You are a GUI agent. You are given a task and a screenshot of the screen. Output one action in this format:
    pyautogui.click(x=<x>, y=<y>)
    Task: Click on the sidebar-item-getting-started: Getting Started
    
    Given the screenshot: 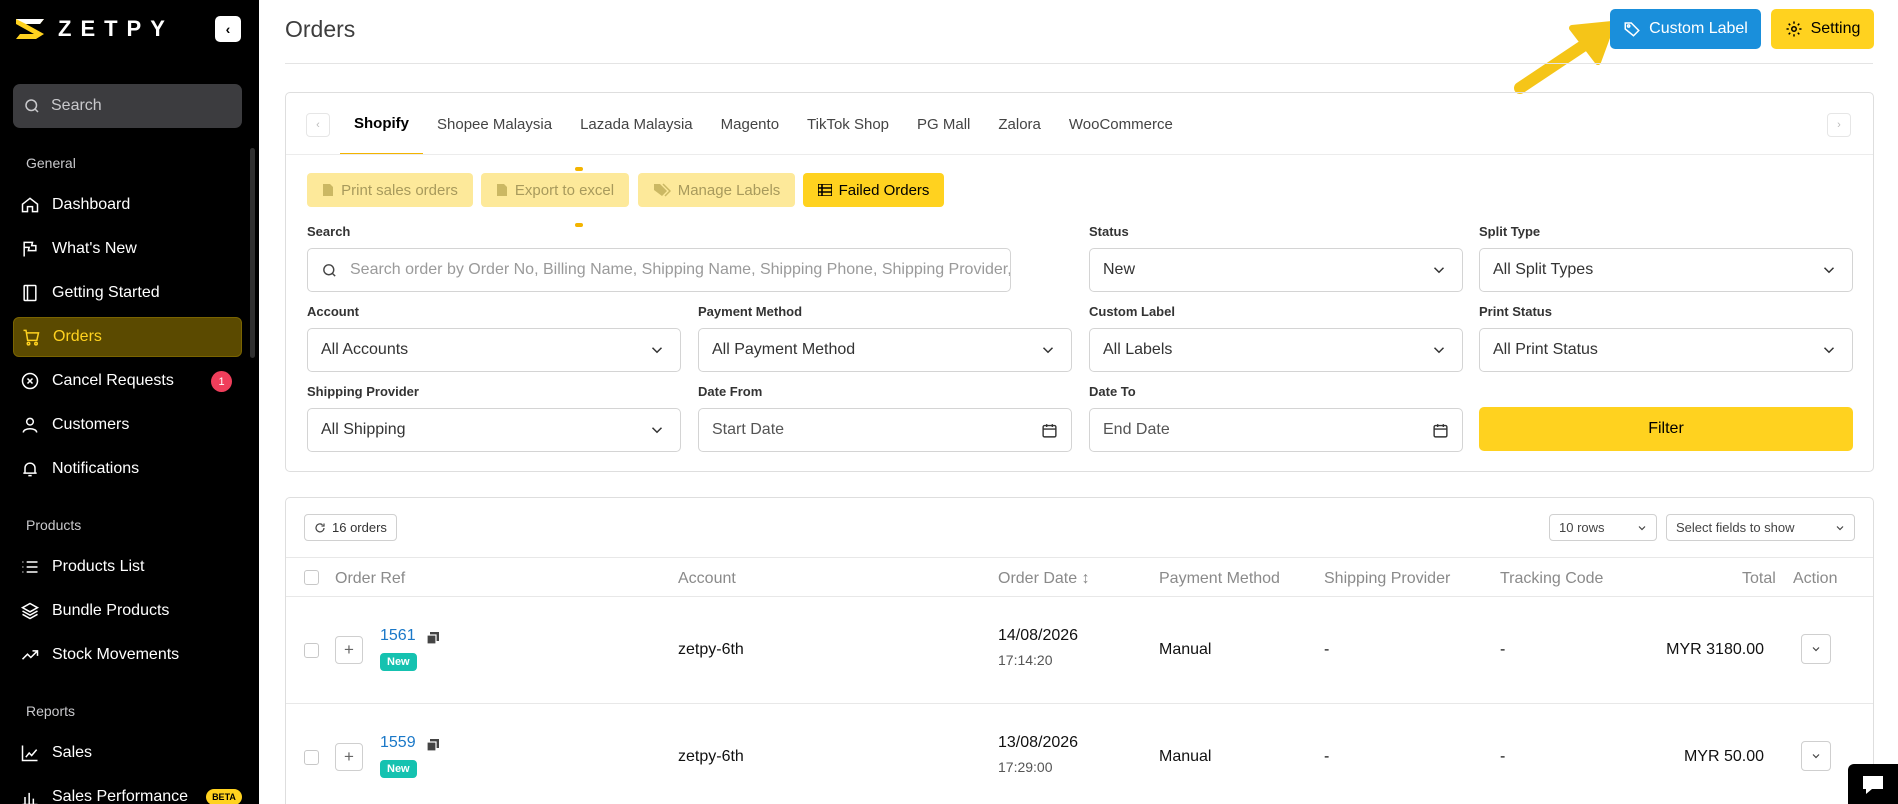 What is the action you would take?
    pyautogui.click(x=127, y=293)
    